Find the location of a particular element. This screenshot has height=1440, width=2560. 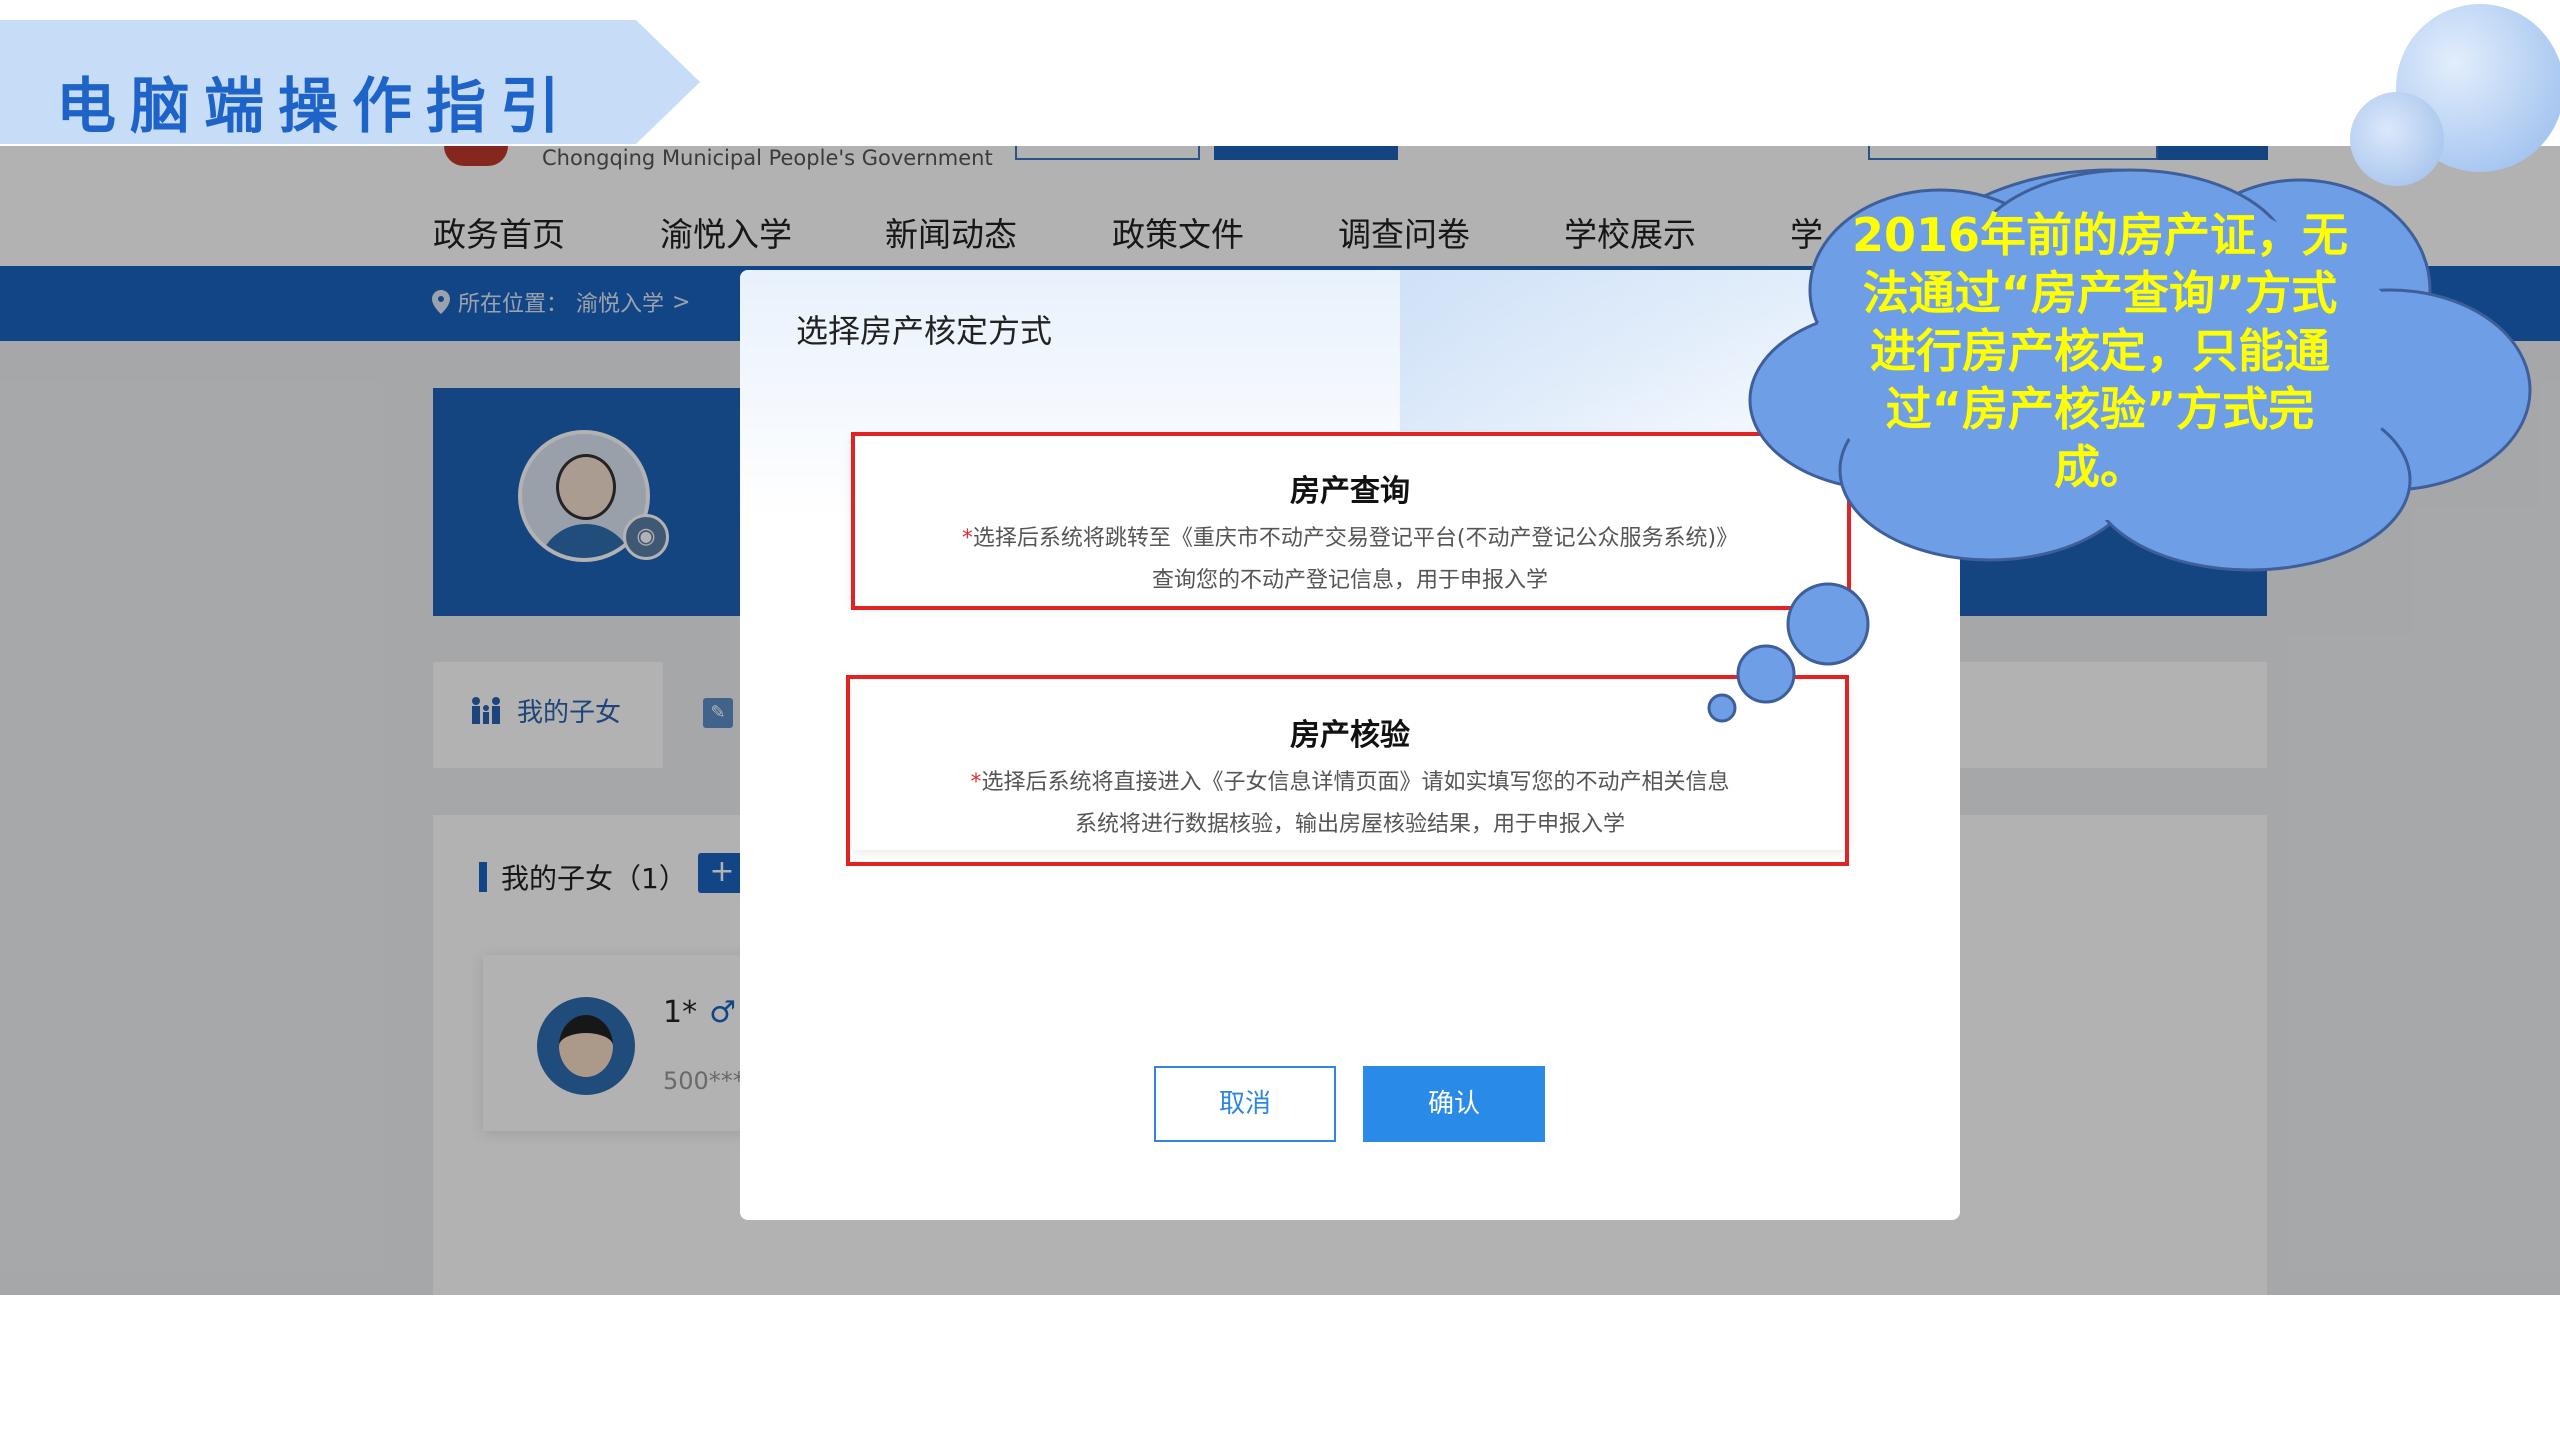

trail-bubble-medium is located at coordinates (1766, 674).